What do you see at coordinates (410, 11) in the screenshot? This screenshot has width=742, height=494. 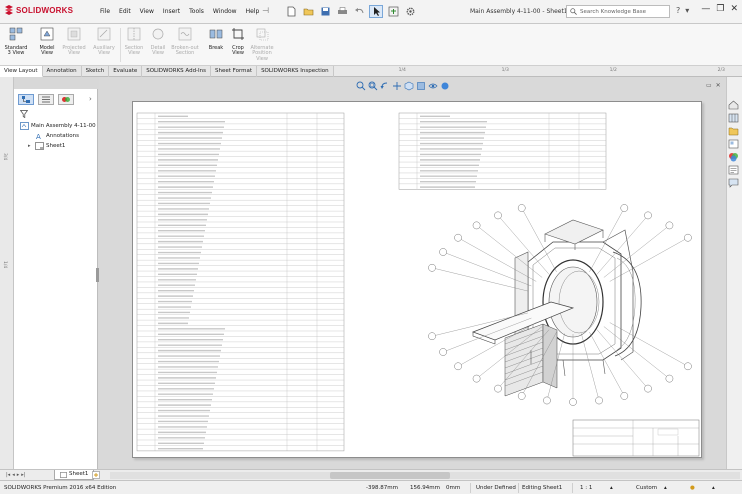 I see `options-button` at bounding box center [410, 11].